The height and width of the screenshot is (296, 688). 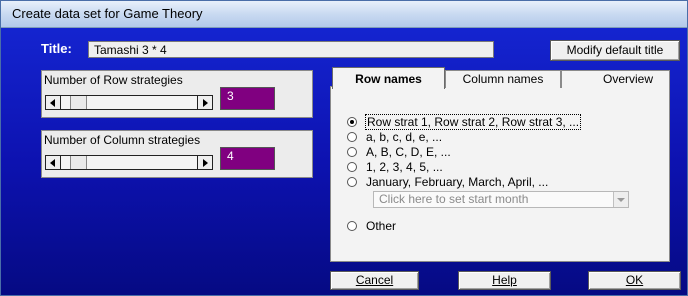 I want to click on row-strategies-group: Number of Row strategies 3, so click(x=177, y=94).